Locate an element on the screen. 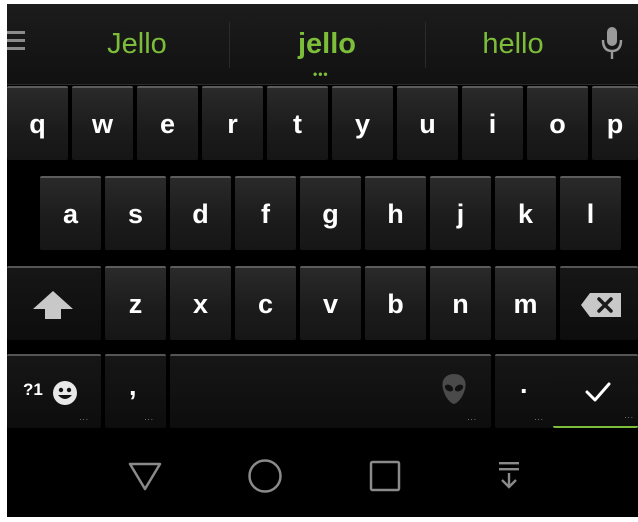 The width and height of the screenshot is (638, 522). key-h: h is located at coordinates (395, 213).